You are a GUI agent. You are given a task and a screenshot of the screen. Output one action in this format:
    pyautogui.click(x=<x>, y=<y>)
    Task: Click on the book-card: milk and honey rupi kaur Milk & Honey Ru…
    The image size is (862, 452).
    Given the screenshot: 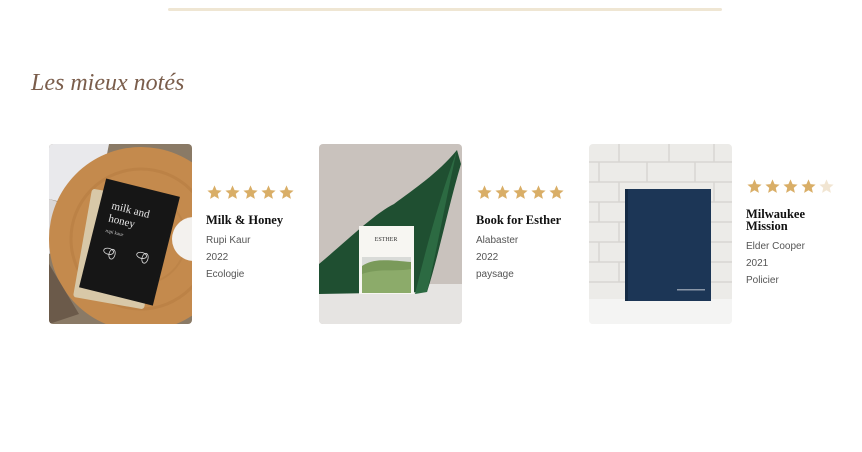 What is the action you would take?
    pyautogui.click(x=179, y=234)
    